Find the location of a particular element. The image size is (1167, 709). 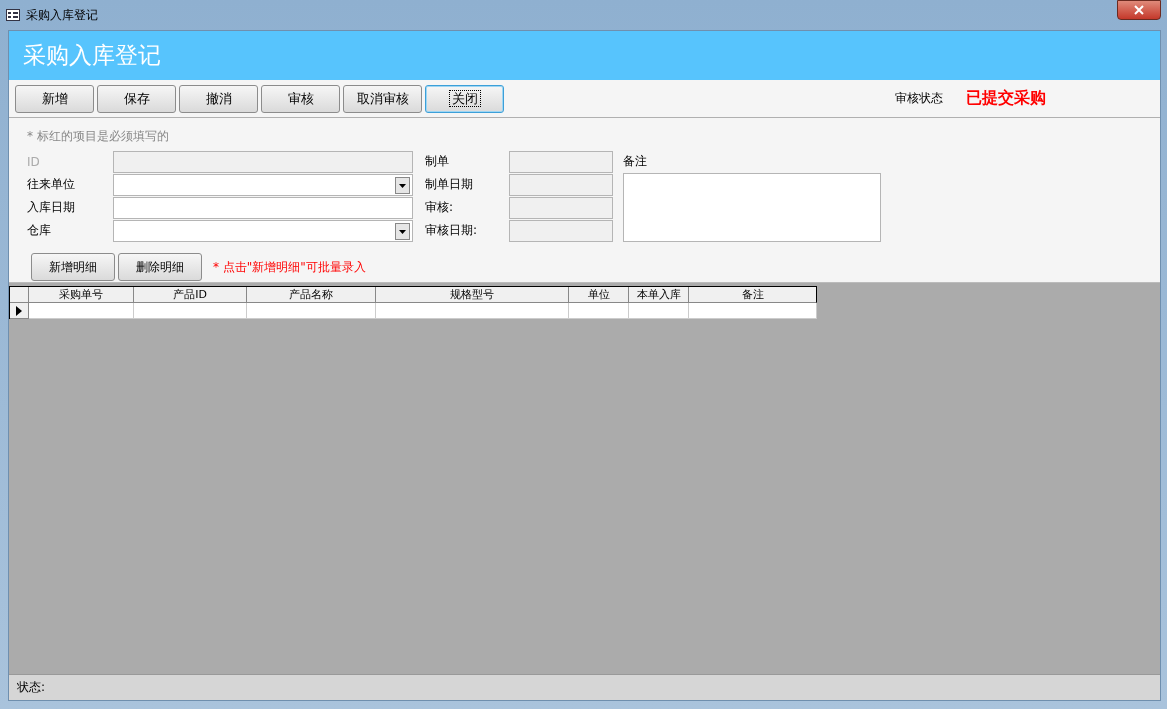

toolbar-button: 取消审核 is located at coordinates (382, 98).